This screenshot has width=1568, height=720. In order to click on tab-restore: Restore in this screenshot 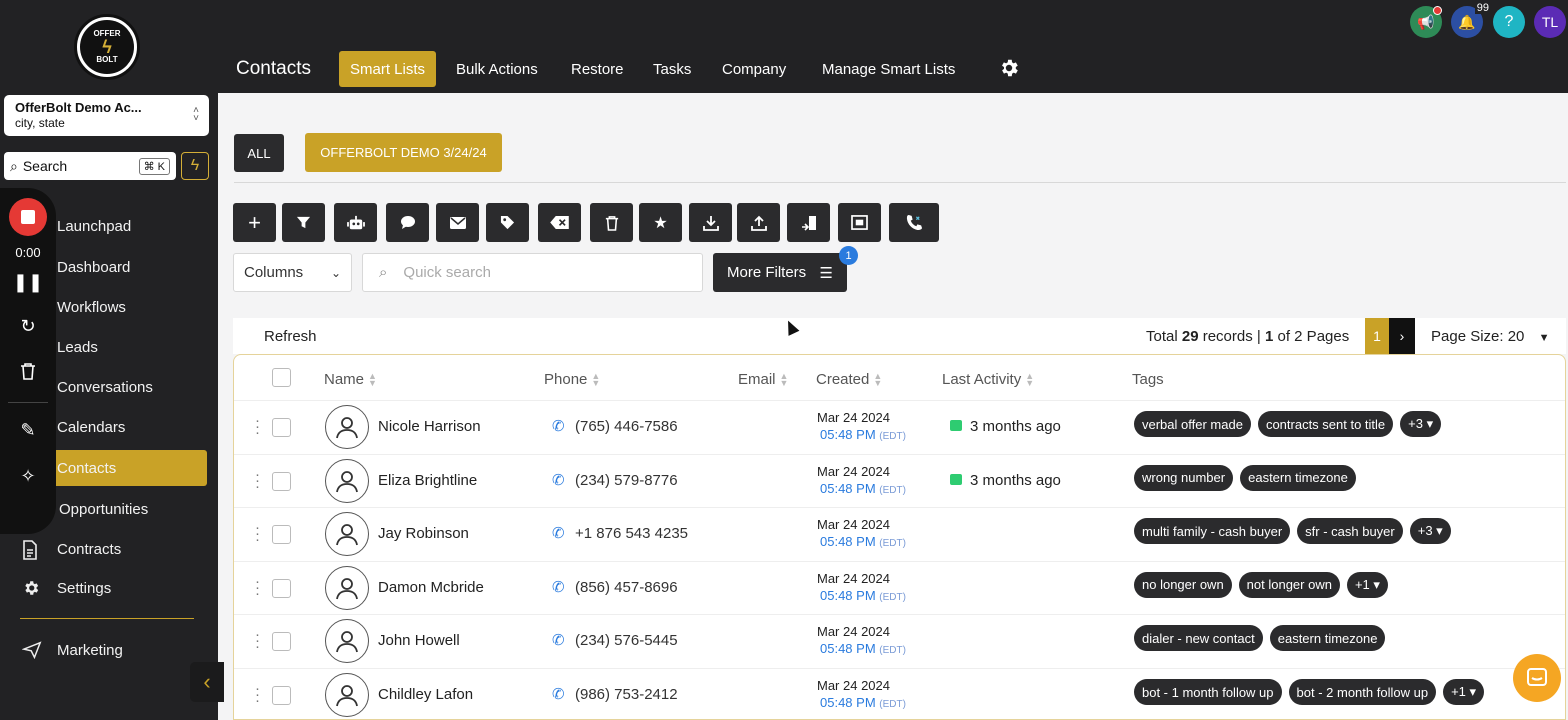, I will do `click(597, 69)`.